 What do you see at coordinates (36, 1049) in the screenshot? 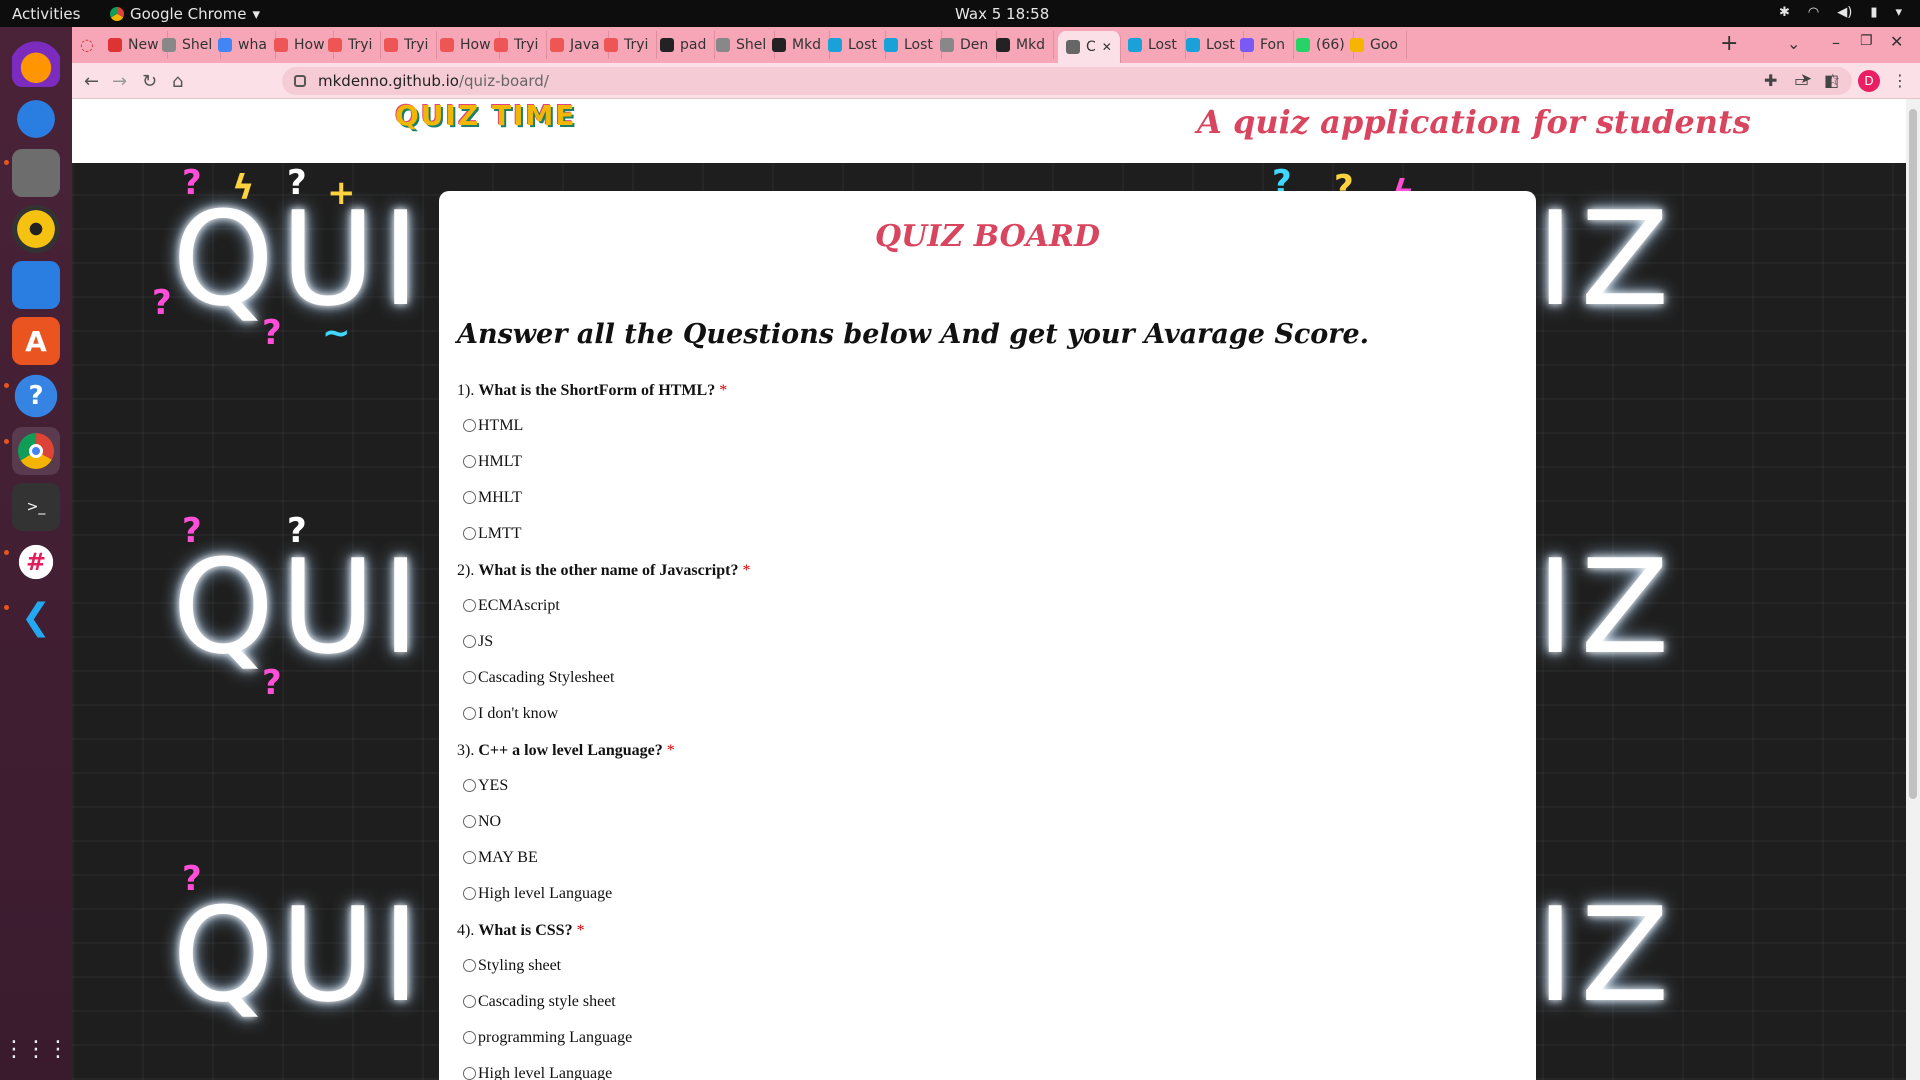
I see `apps-grid-icon: ⋮⋮⋮` at bounding box center [36, 1049].